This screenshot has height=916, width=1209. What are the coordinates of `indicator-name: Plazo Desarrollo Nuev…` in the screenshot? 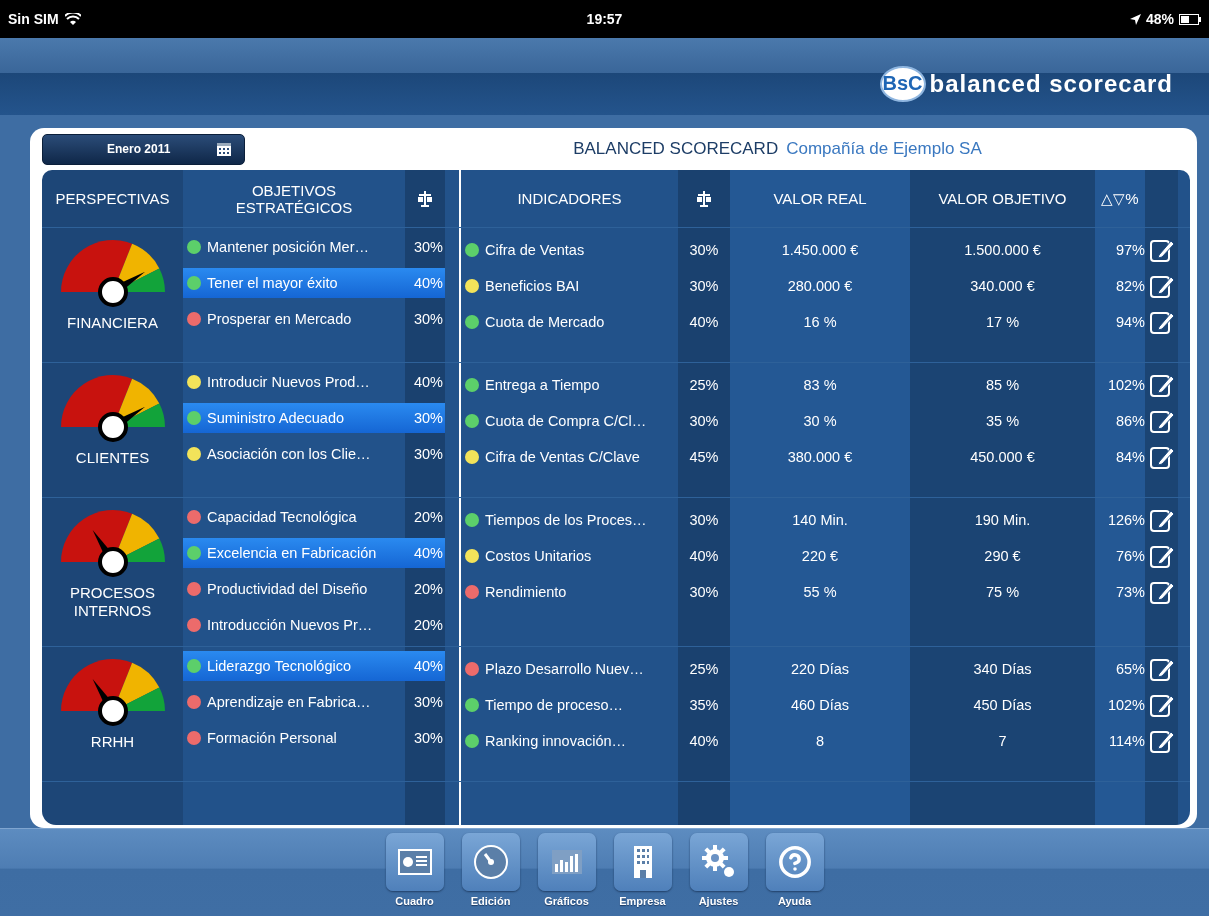 It's located at (564, 669).